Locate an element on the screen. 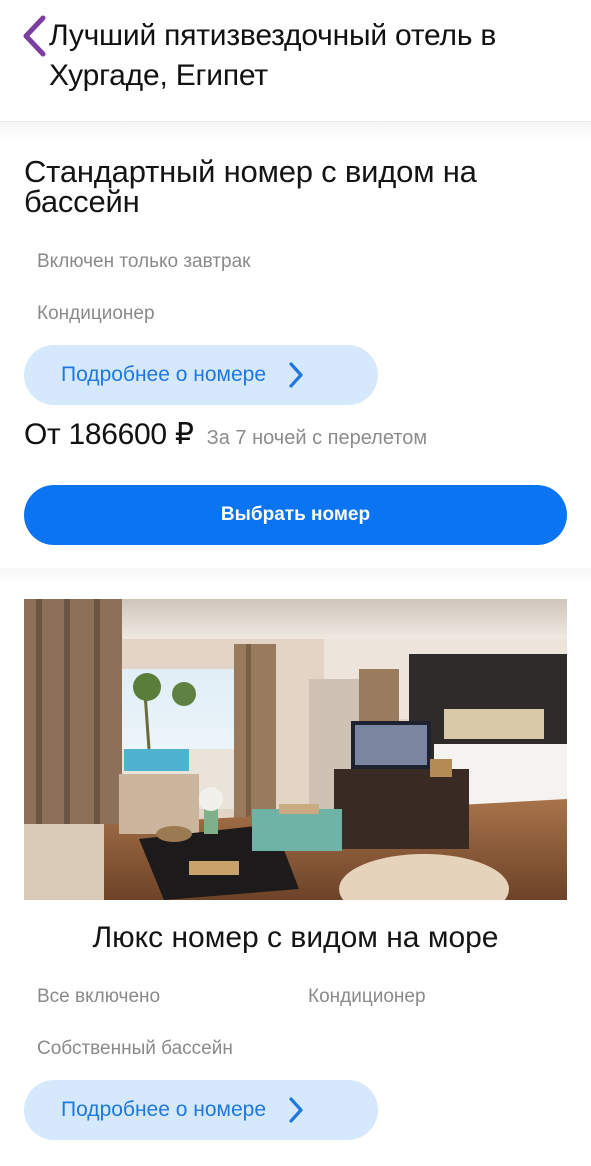 The height and width of the screenshot is (1166, 591). room-title: Стандартный номер с видом на бассейн is located at coordinates (250, 186).